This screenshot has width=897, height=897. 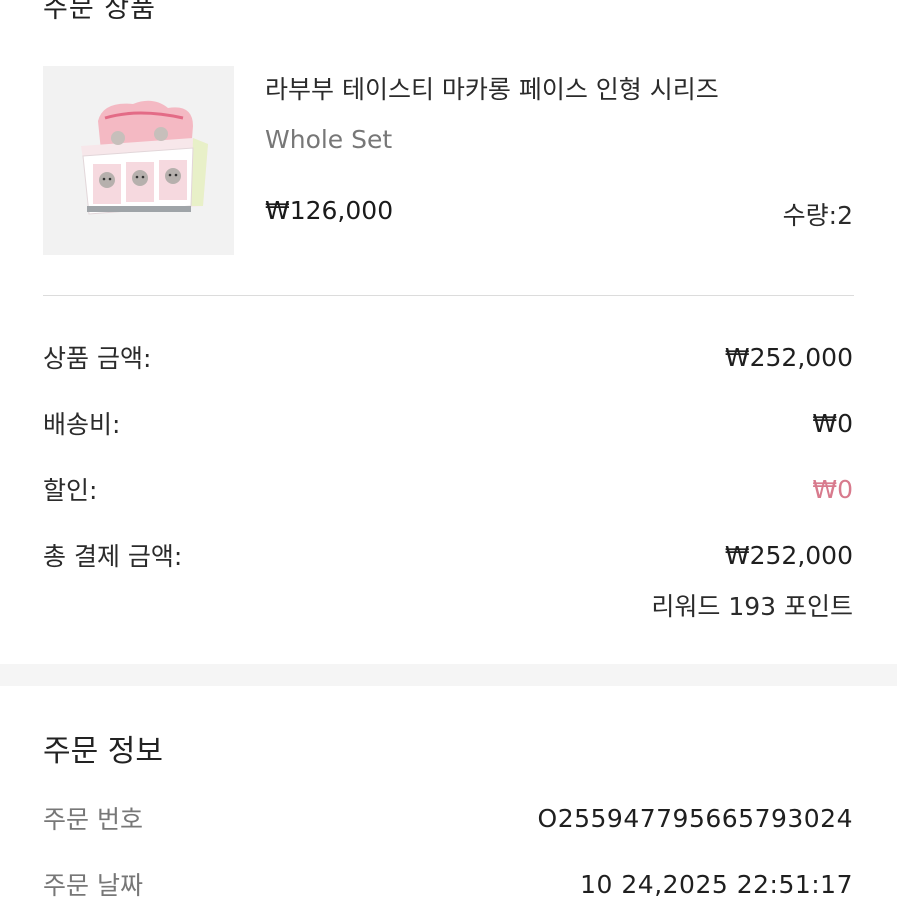 I want to click on product-box-image-icon, so click(x=138, y=160).